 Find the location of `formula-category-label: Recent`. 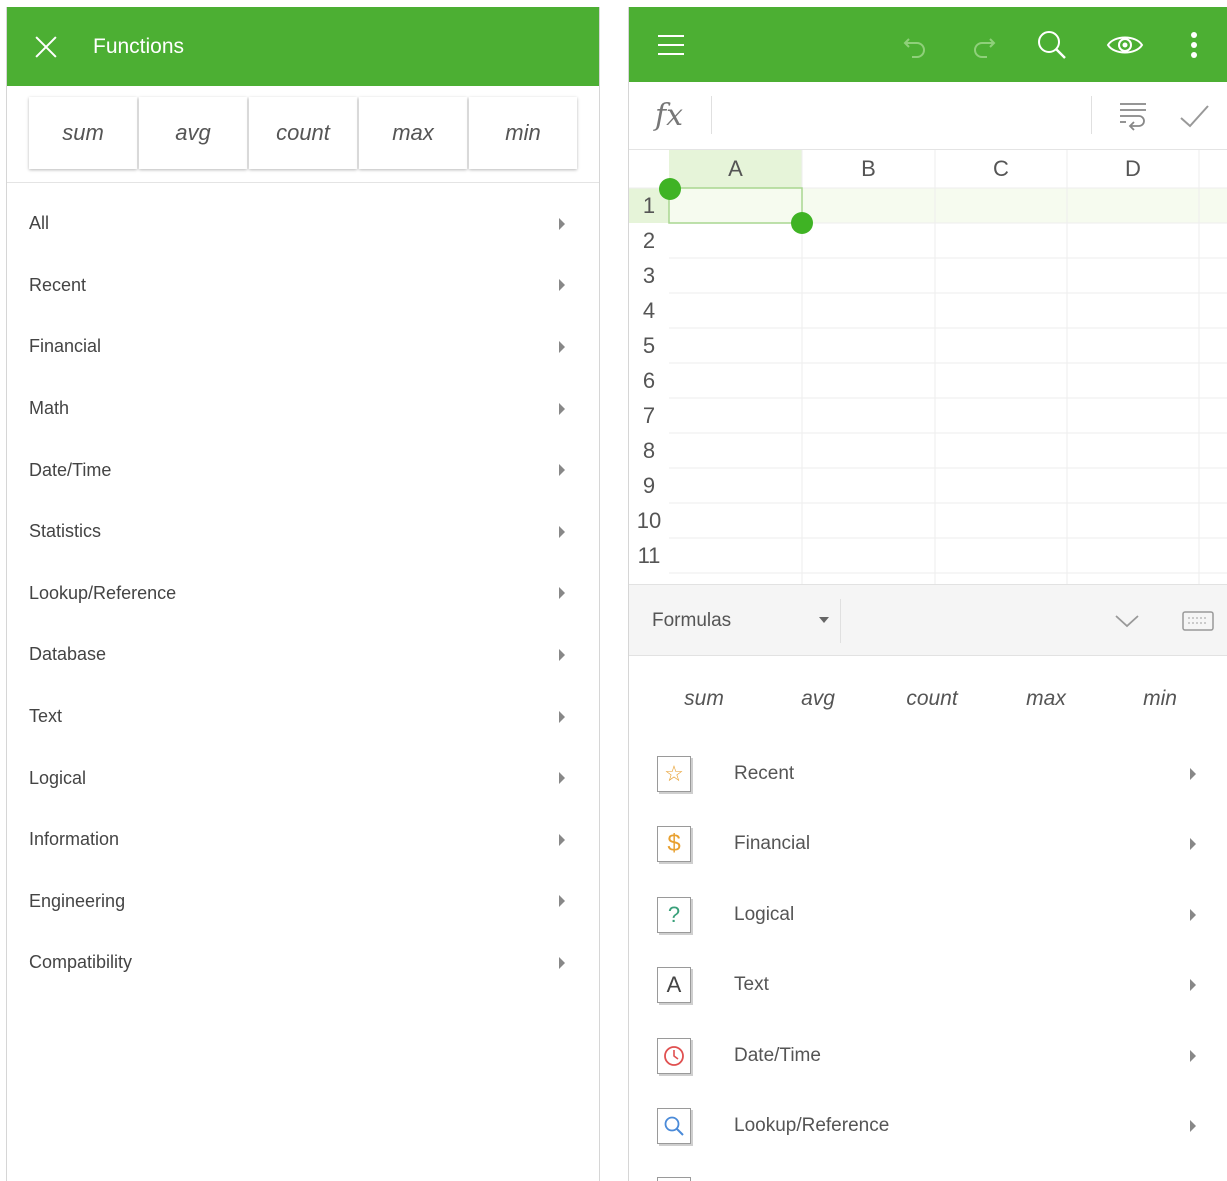

formula-category-label: Recent is located at coordinates (764, 773).